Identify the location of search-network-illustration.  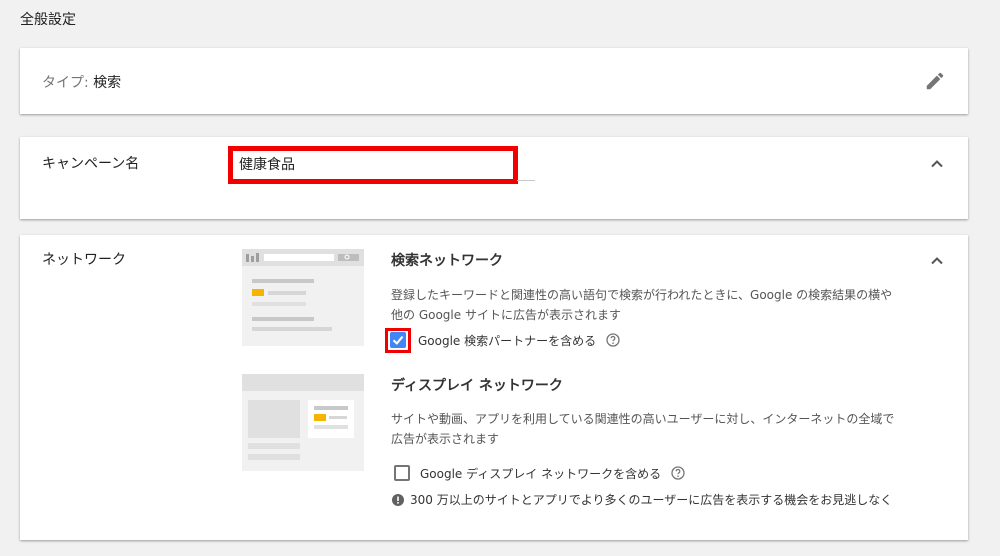
(303, 297).